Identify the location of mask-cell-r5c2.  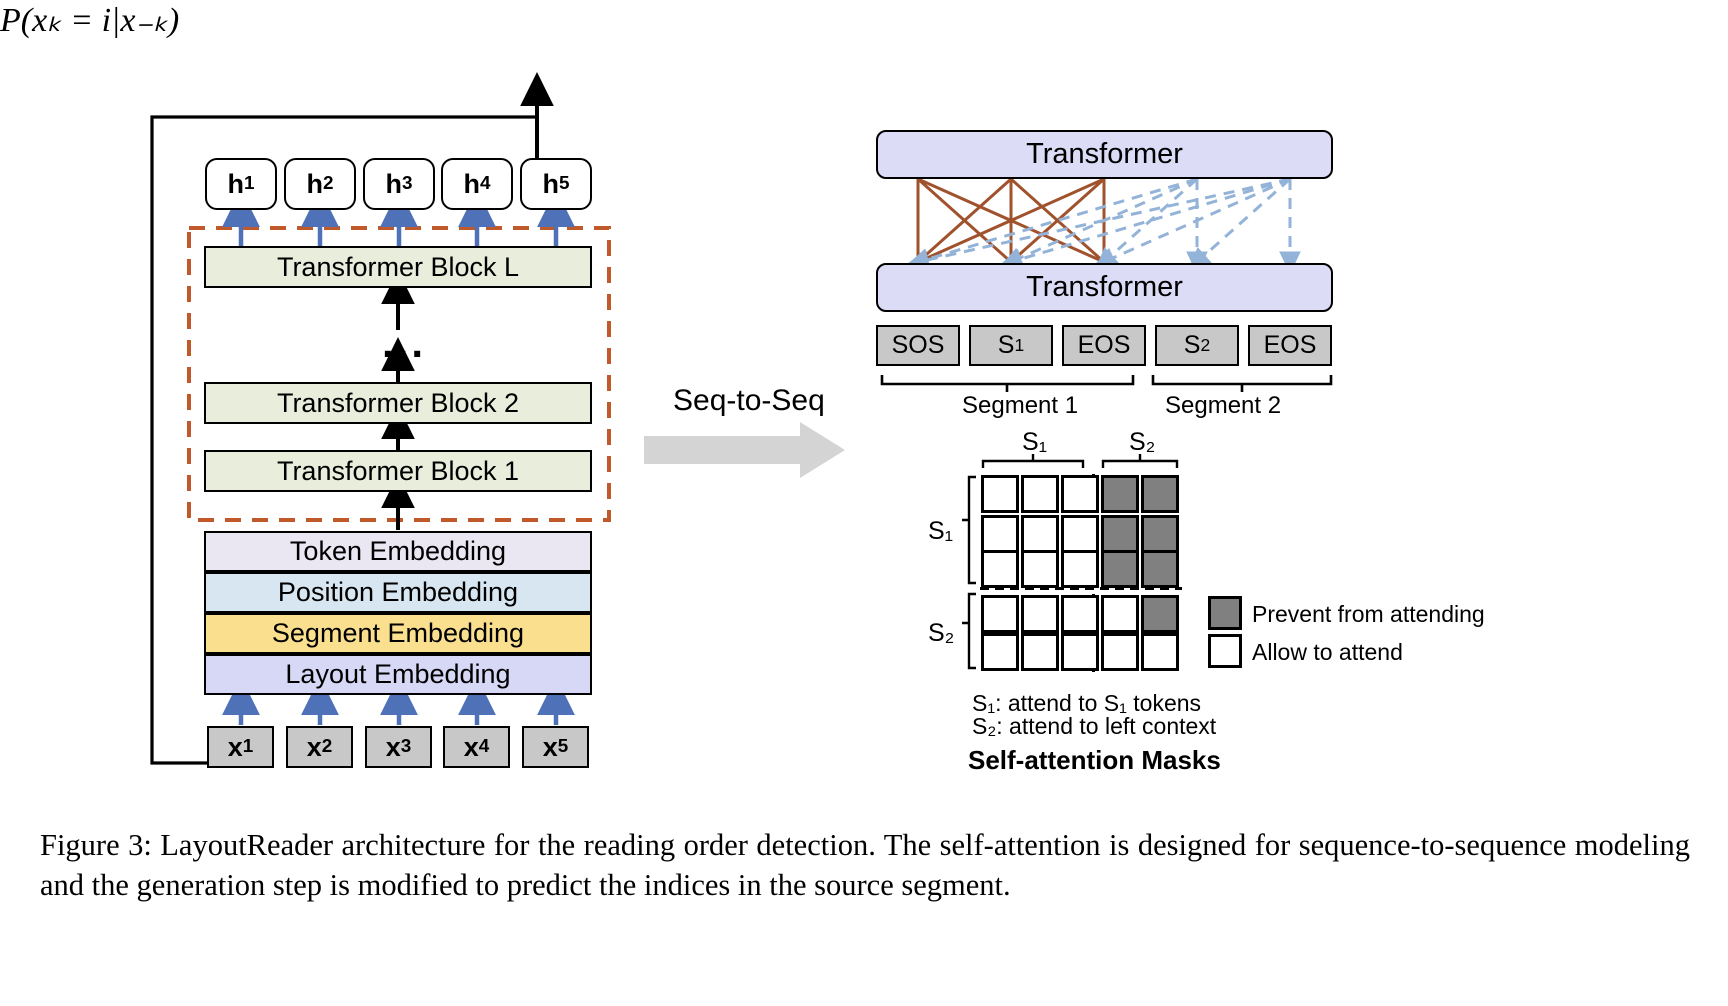
(1040, 652).